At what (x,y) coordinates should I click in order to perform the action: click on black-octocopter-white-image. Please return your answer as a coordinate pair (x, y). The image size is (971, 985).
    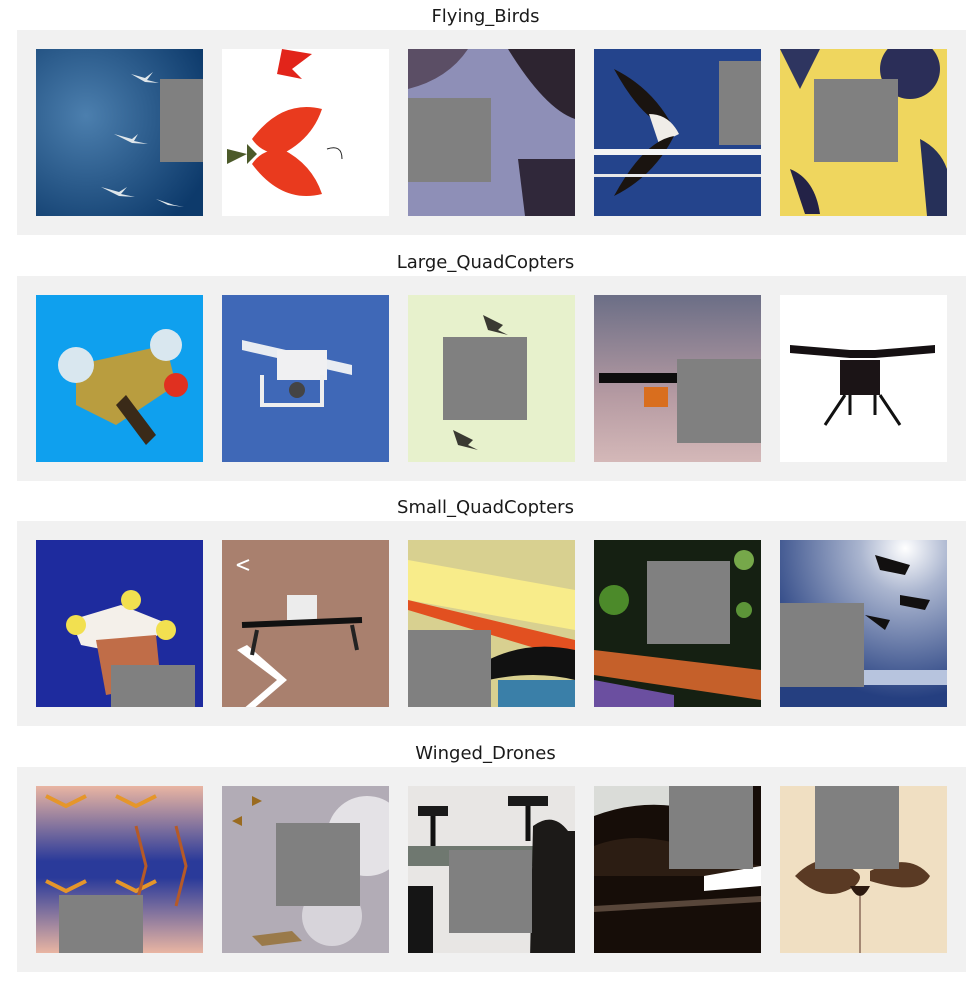
    Looking at the image, I should click on (863, 378).